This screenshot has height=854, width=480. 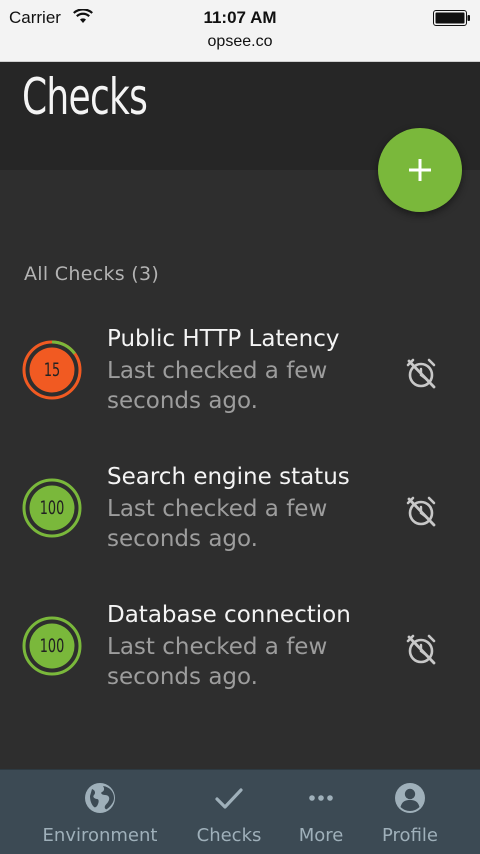 What do you see at coordinates (410, 835) in the screenshot?
I see `tab-label: Profile` at bounding box center [410, 835].